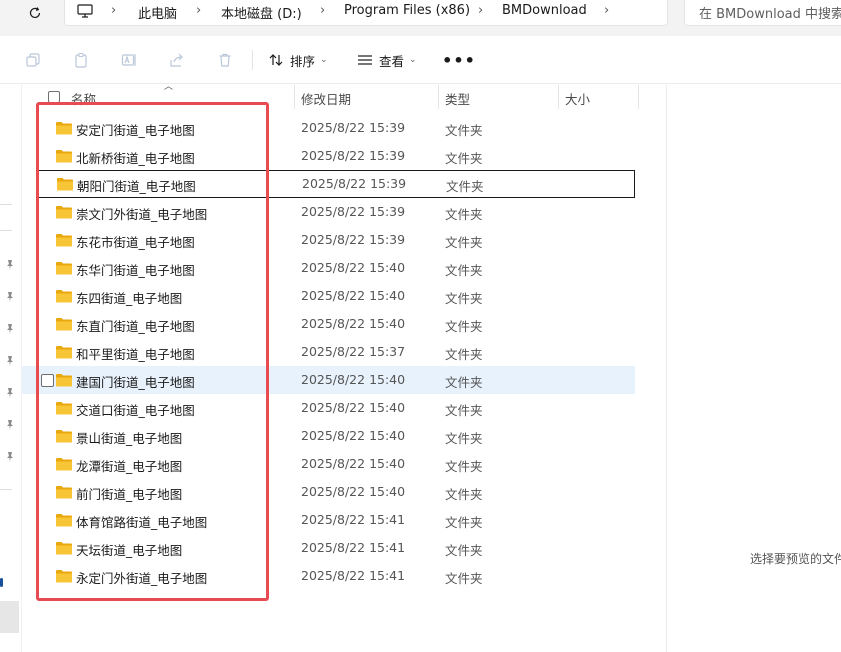 This screenshot has width=841, height=652. I want to click on file-row: 龙潭街道_电子地图 2025/8/22 15:40 文件夹, so click(330, 464).